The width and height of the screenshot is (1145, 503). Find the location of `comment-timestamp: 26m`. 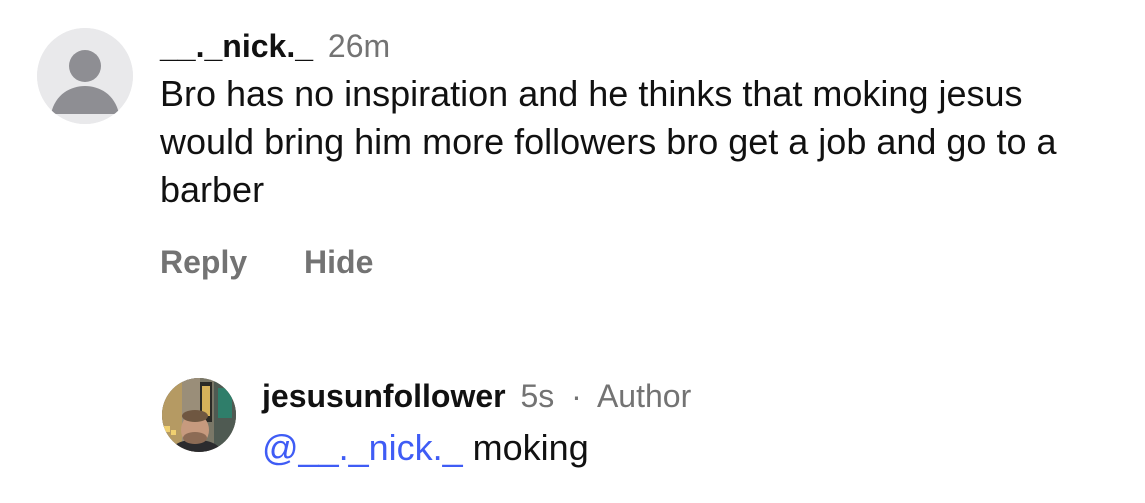

comment-timestamp: 26m is located at coordinates (359, 46).